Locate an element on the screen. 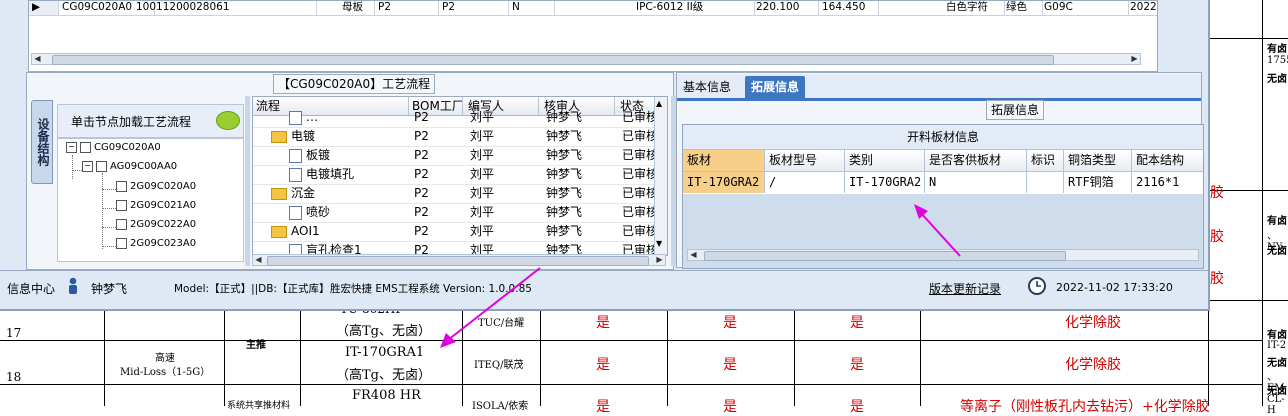 Image resolution: width=1288 pixels, height=416 pixels. table-row: 喷砂 P2 刘平 钟梦飞 已审核 is located at coordinates (460, 213).